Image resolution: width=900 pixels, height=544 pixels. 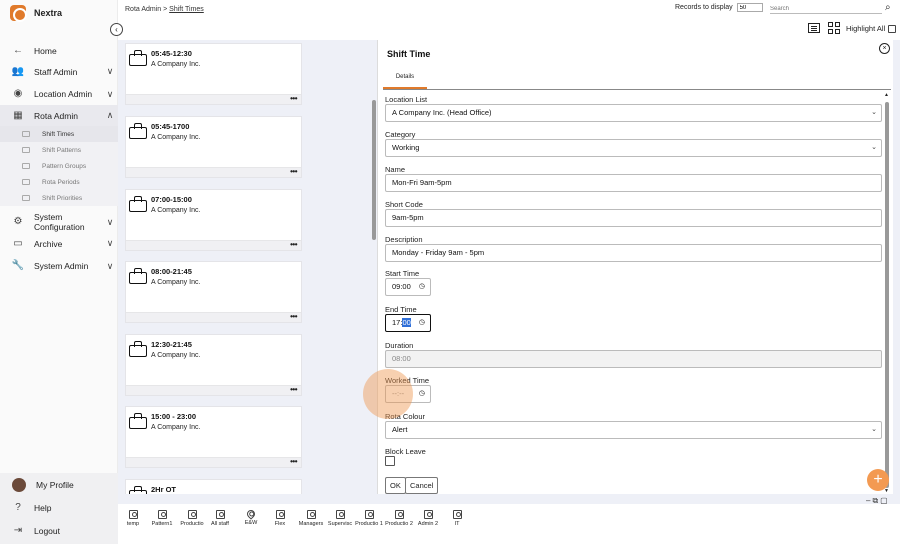 I want to click on bottom-tab: Flex, so click(x=280, y=519).